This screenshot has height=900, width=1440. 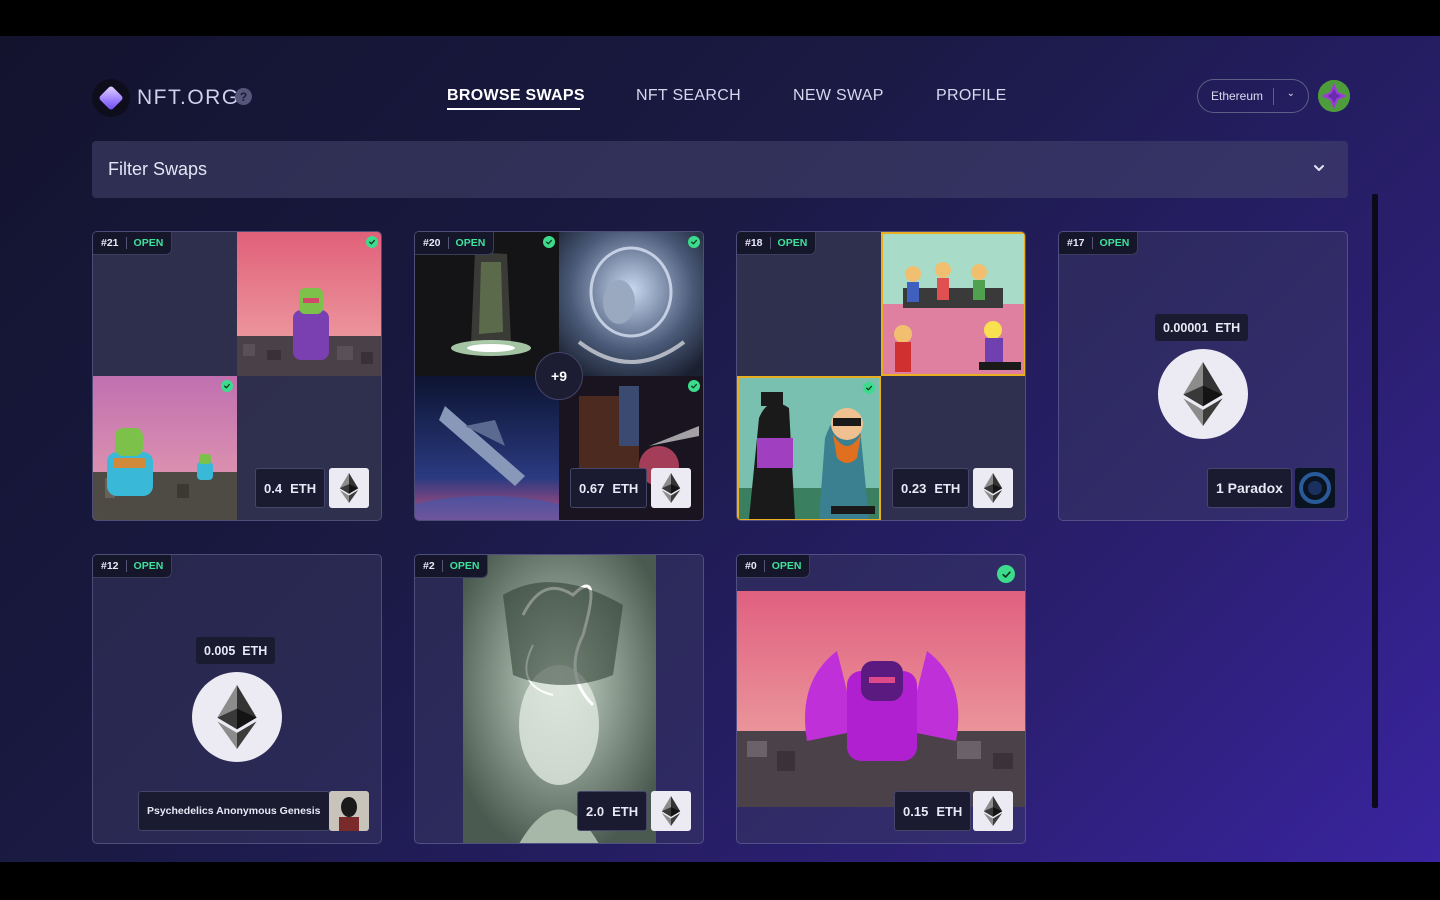 I want to click on chain-select-divider, so click(x=1273, y=96).